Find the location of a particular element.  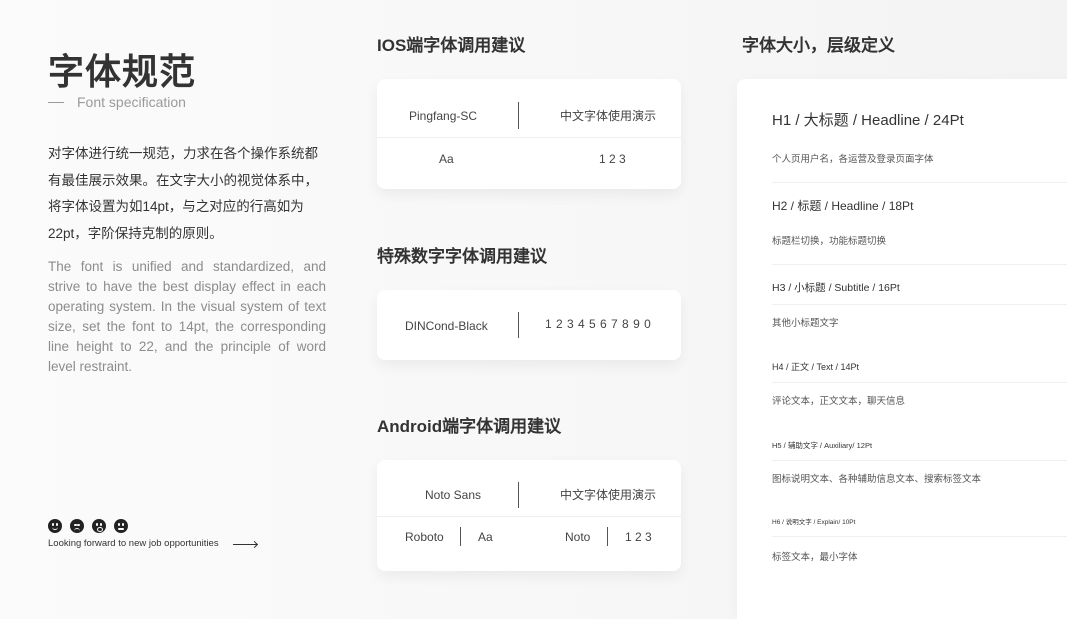

neutral-face-icon is located at coordinates (121, 526).